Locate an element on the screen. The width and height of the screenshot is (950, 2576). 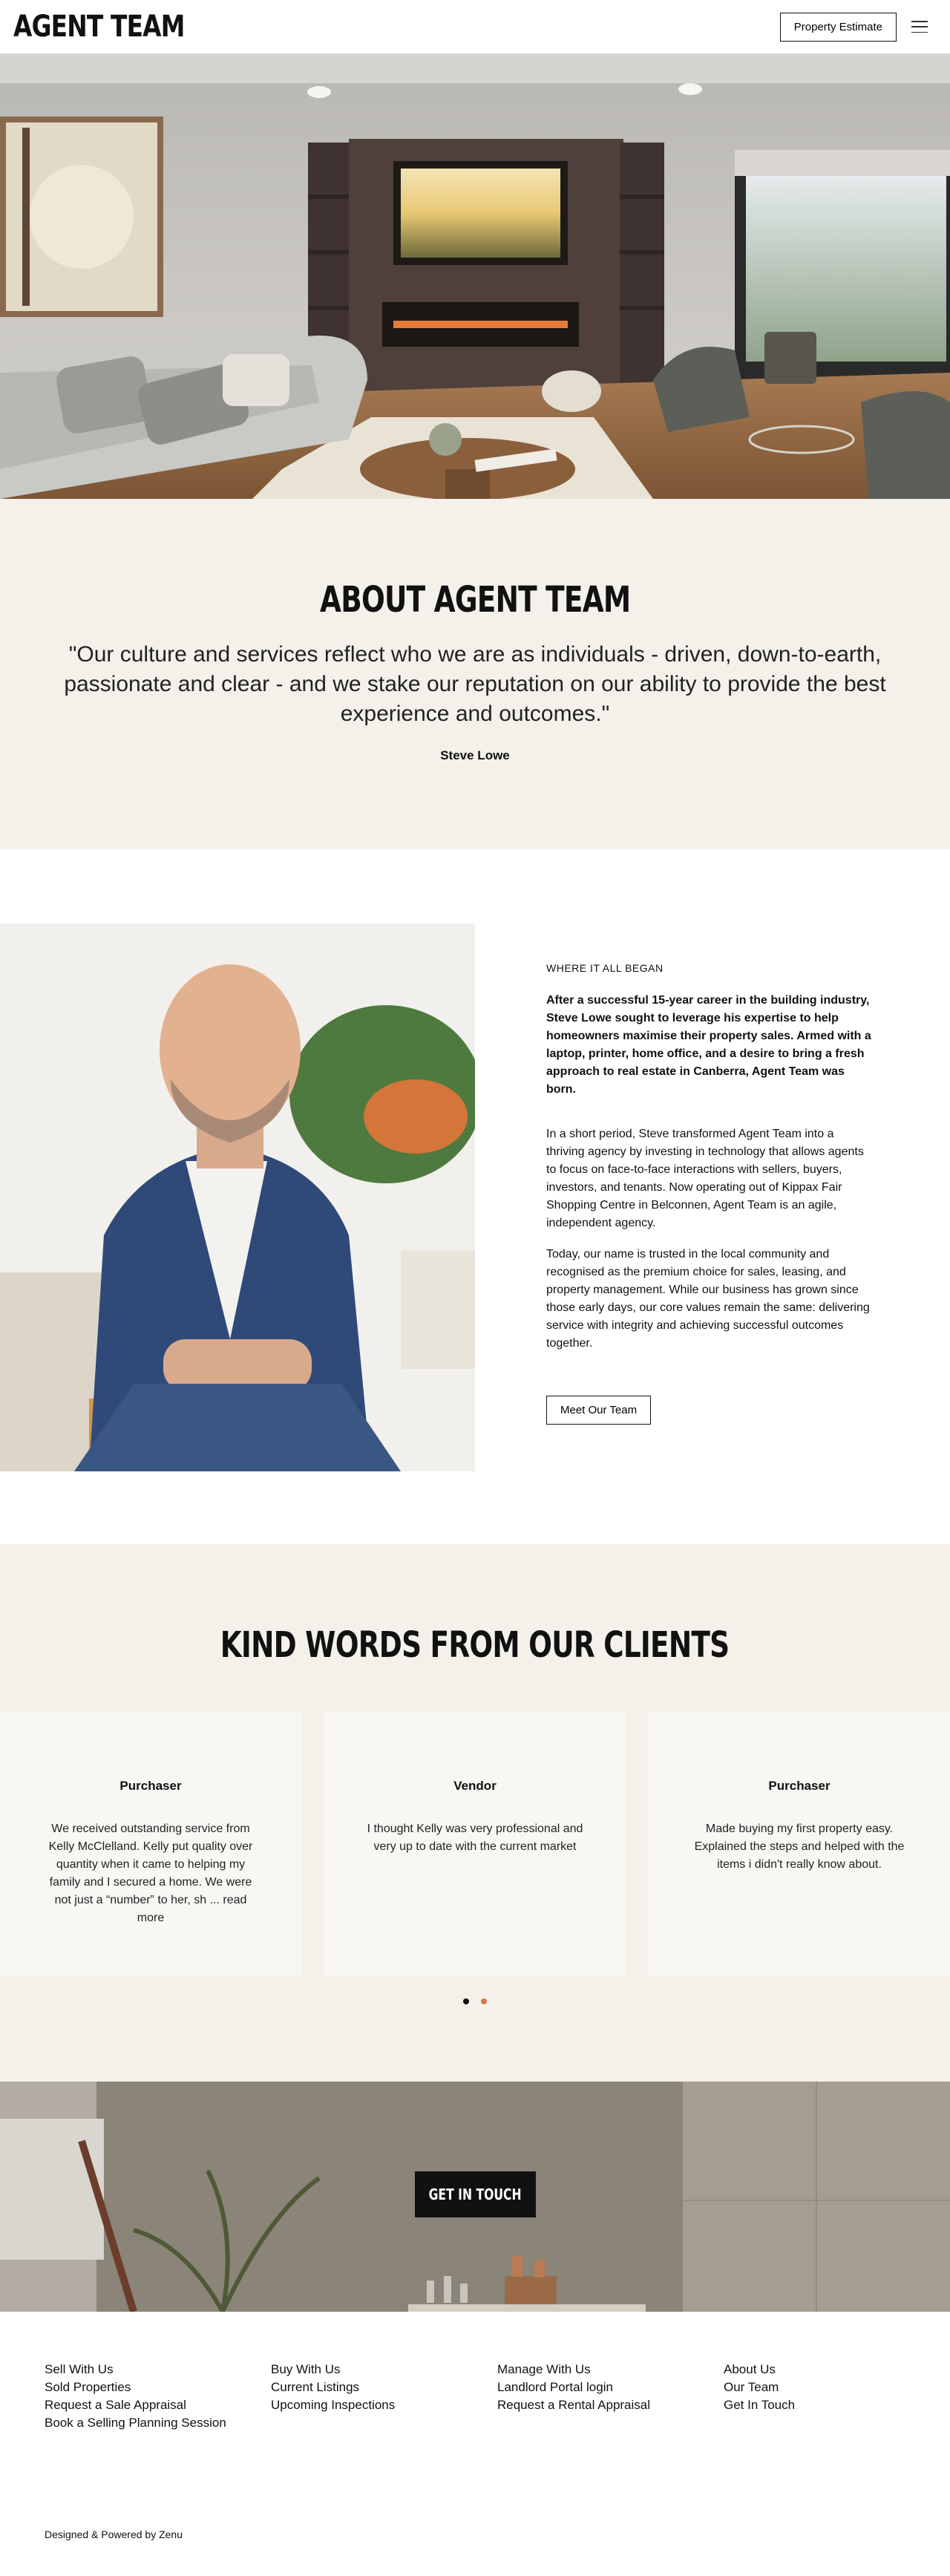
testimonial-role: Vendor is located at coordinates (475, 1786).